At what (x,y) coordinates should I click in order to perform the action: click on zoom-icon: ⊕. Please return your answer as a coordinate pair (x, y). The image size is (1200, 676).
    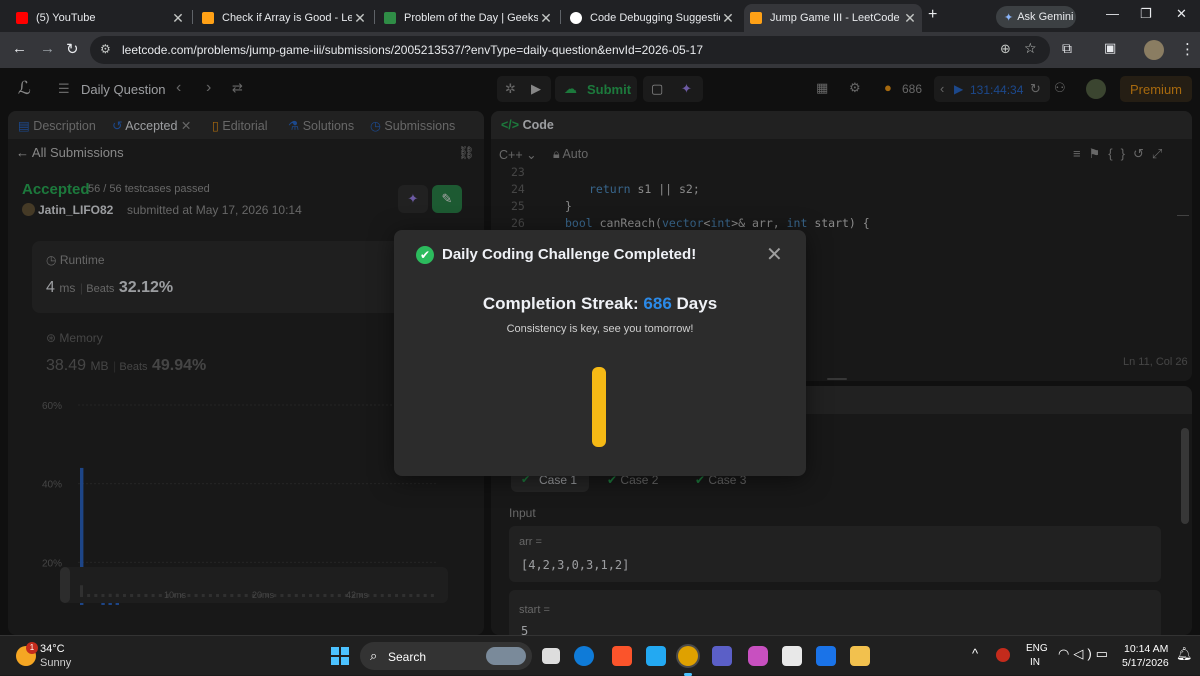
    Looking at the image, I should click on (1005, 49).